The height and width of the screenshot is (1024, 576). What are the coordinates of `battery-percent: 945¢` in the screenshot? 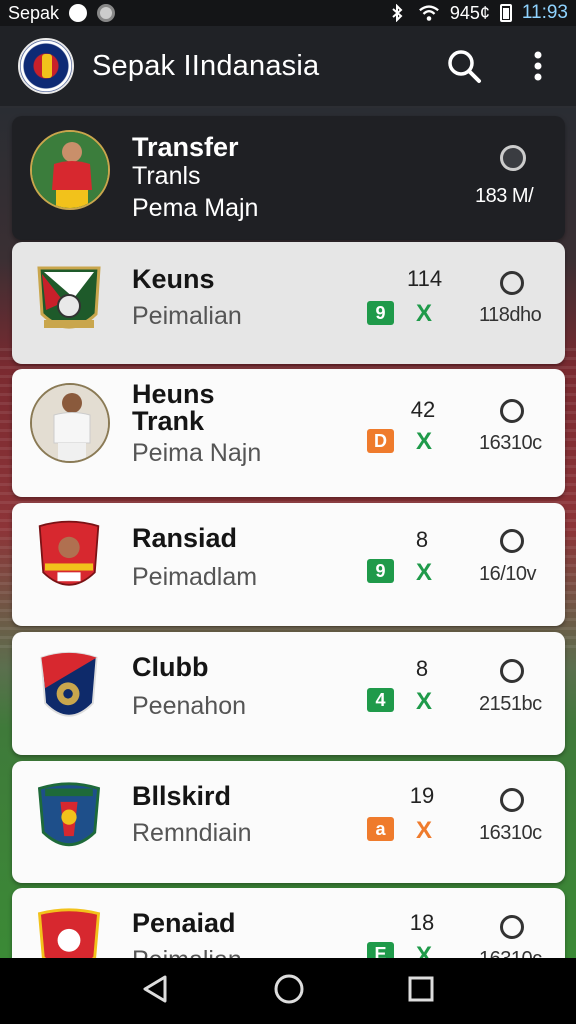 It's located at (469, 12).